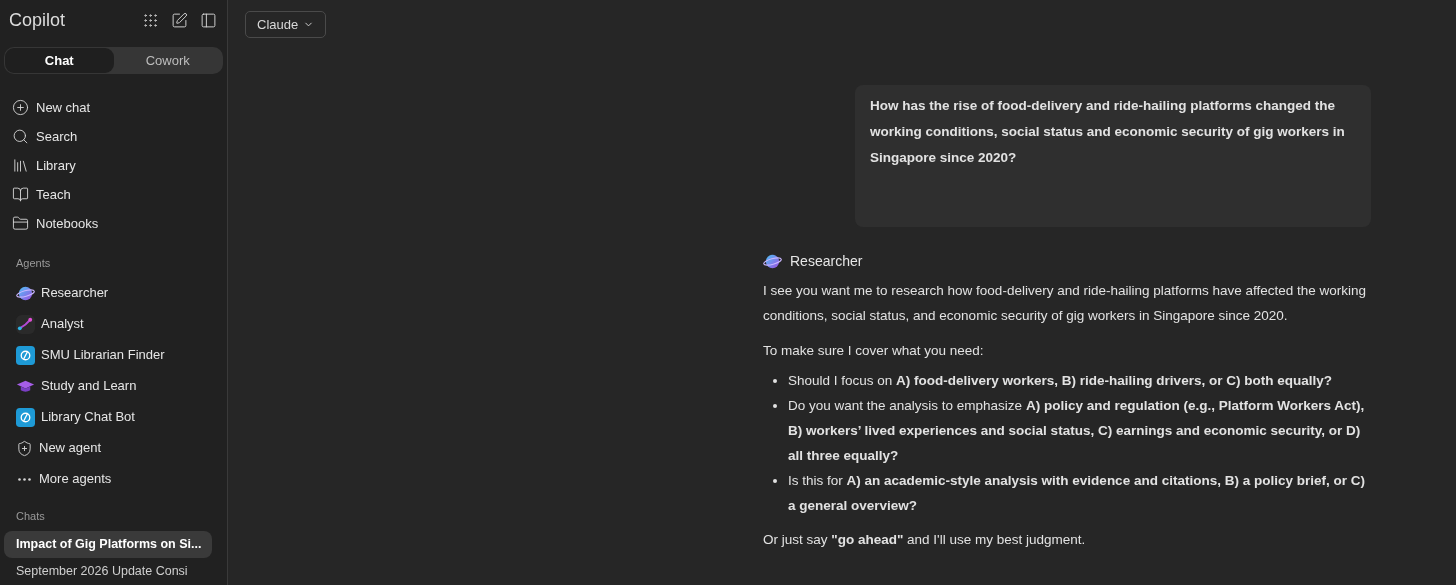 Image resolution: width=1456 pixels, height=585 pixels. Describe the element at coordinates (286, 24) in the screenshot. I see `model-picker: Claude` at that location.